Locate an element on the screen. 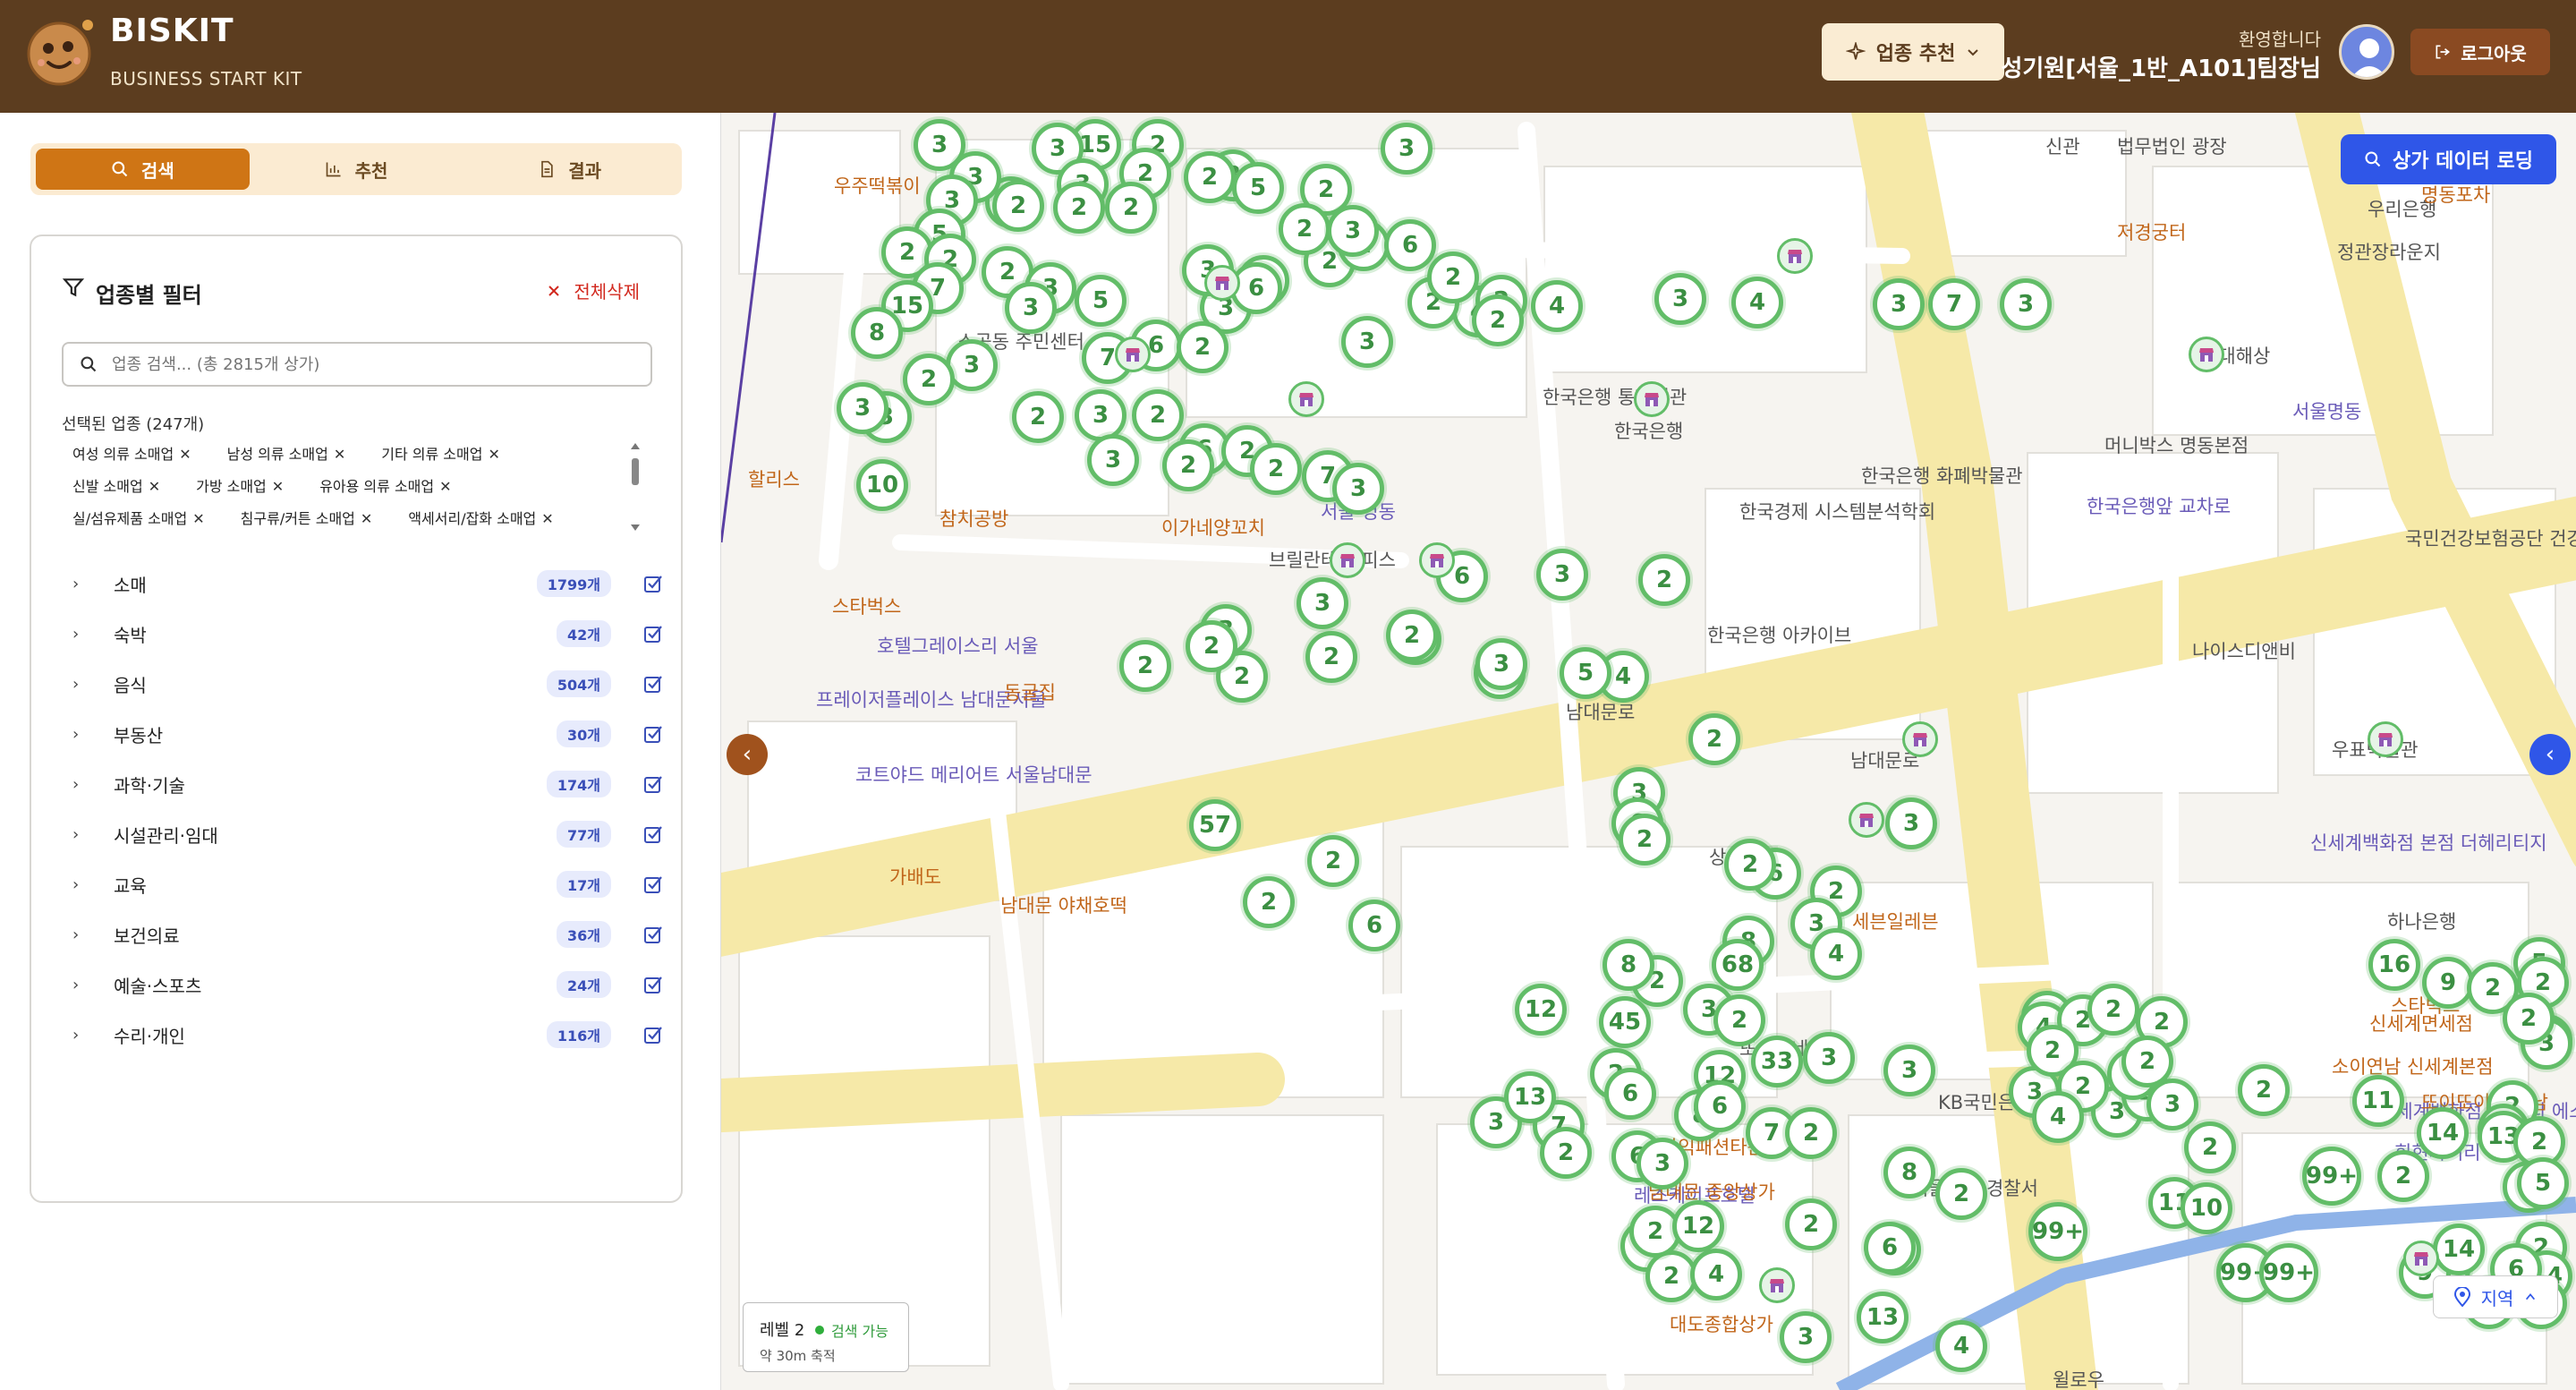 This screenshot has height=1390, width=2576. category-row: › 수리·개인 116개 is located at coordinates (367, 1035).